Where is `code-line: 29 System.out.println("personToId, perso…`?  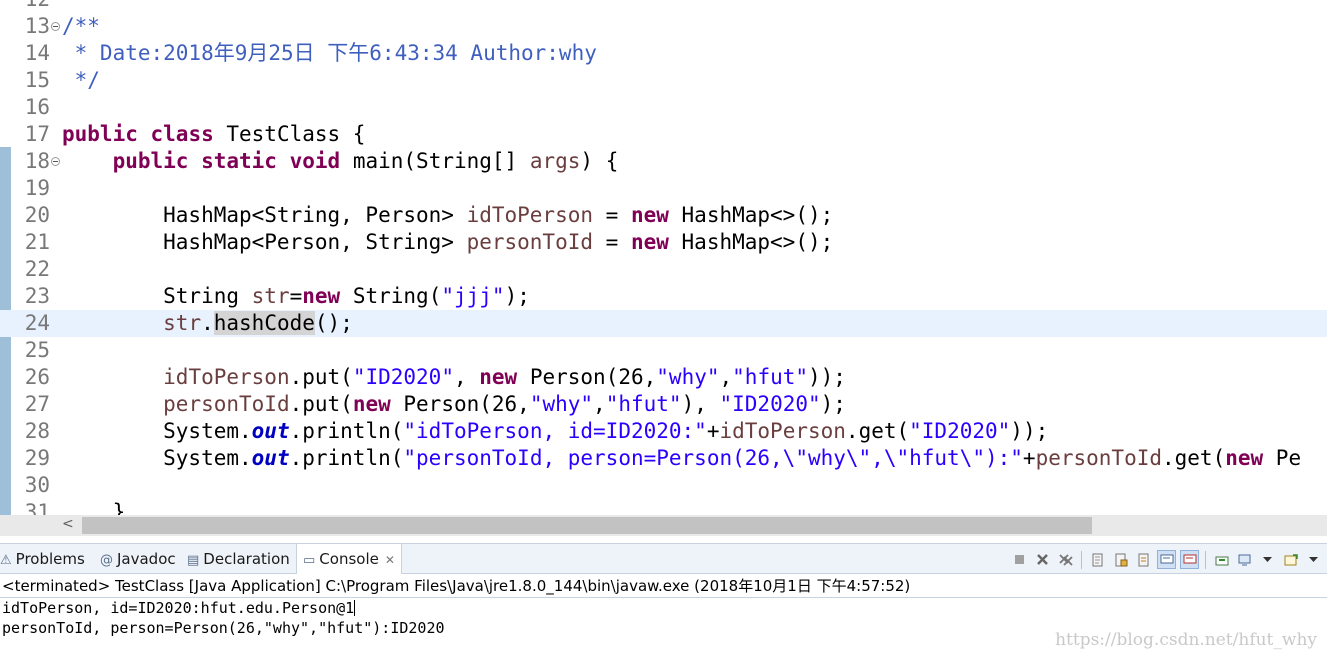 code-line: 29 System.out.println("personToId, perso… is located at coordinates (663, 458).